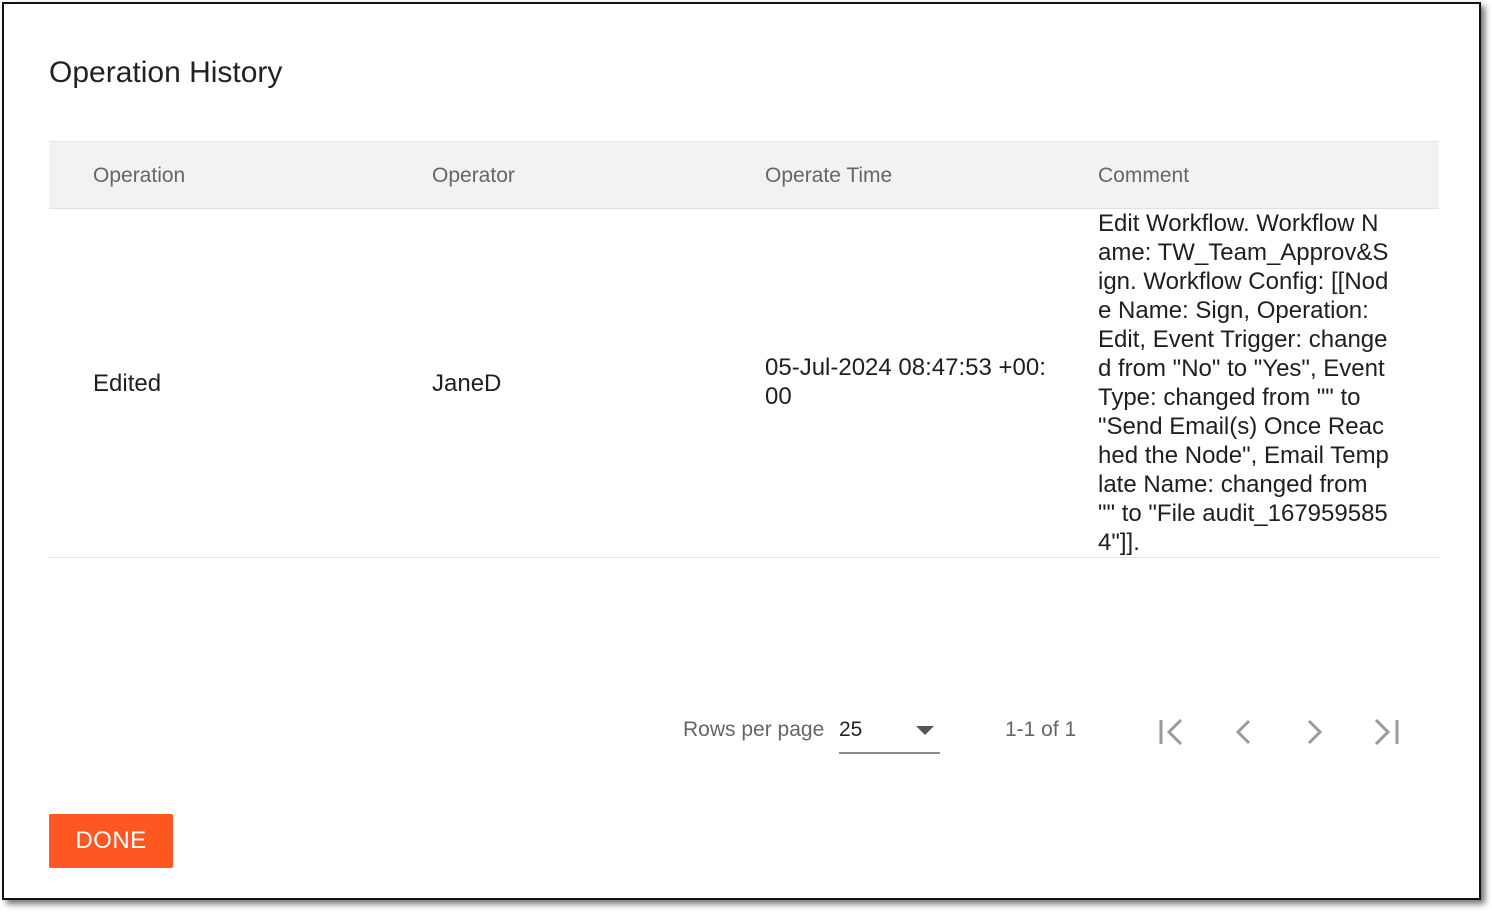 This screenshot has height=914, width=1492. Describe the element at coordinates (754, 729) in the screenshot. I see `rows-per-page-label: Rows per page` at that location.